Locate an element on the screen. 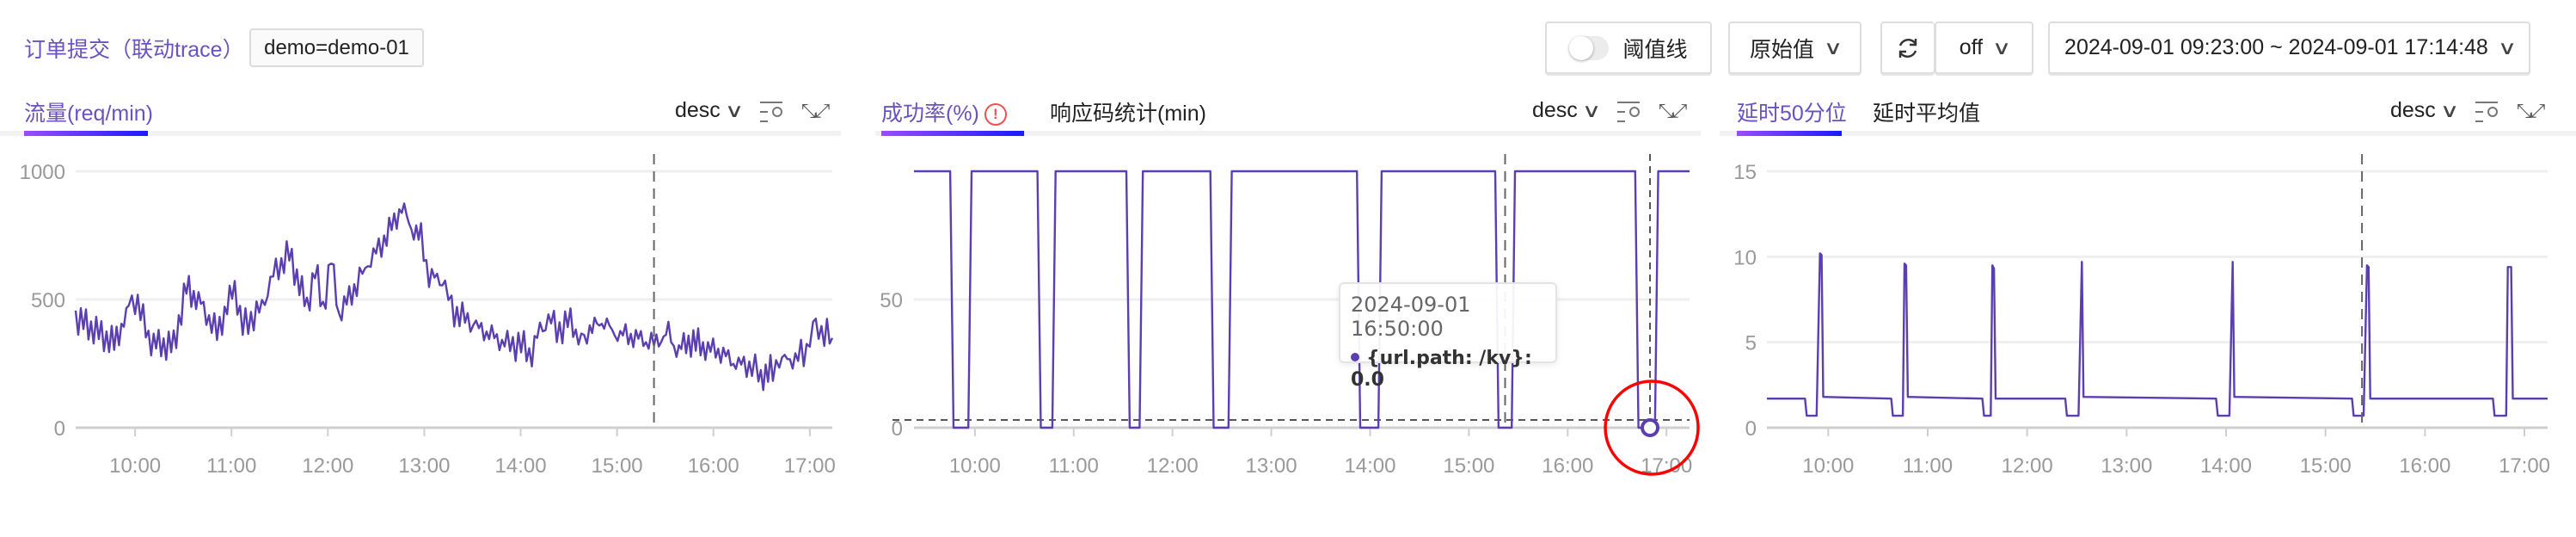 This screenshot has height=537, width=2576. y-tick-label: 1000 is located at coordinates (42, 173).